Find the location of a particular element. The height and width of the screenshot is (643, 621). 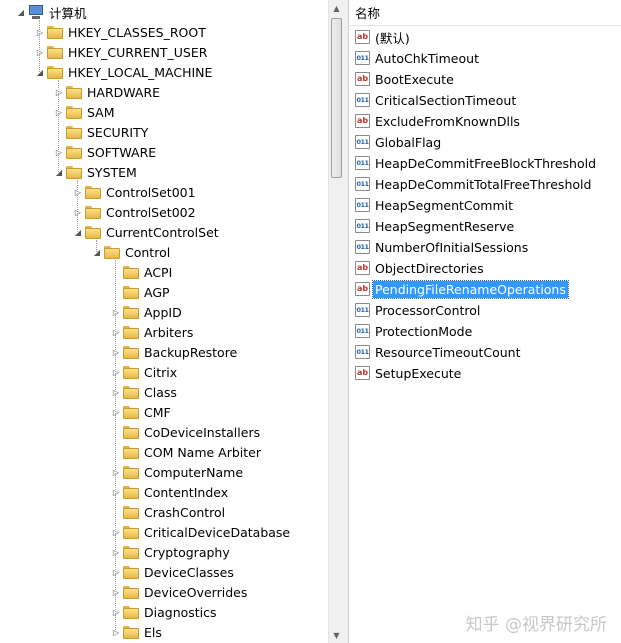

tree-item-codeviceinstallers: CoDeviceInstallers is located at coordinates (186, 432).